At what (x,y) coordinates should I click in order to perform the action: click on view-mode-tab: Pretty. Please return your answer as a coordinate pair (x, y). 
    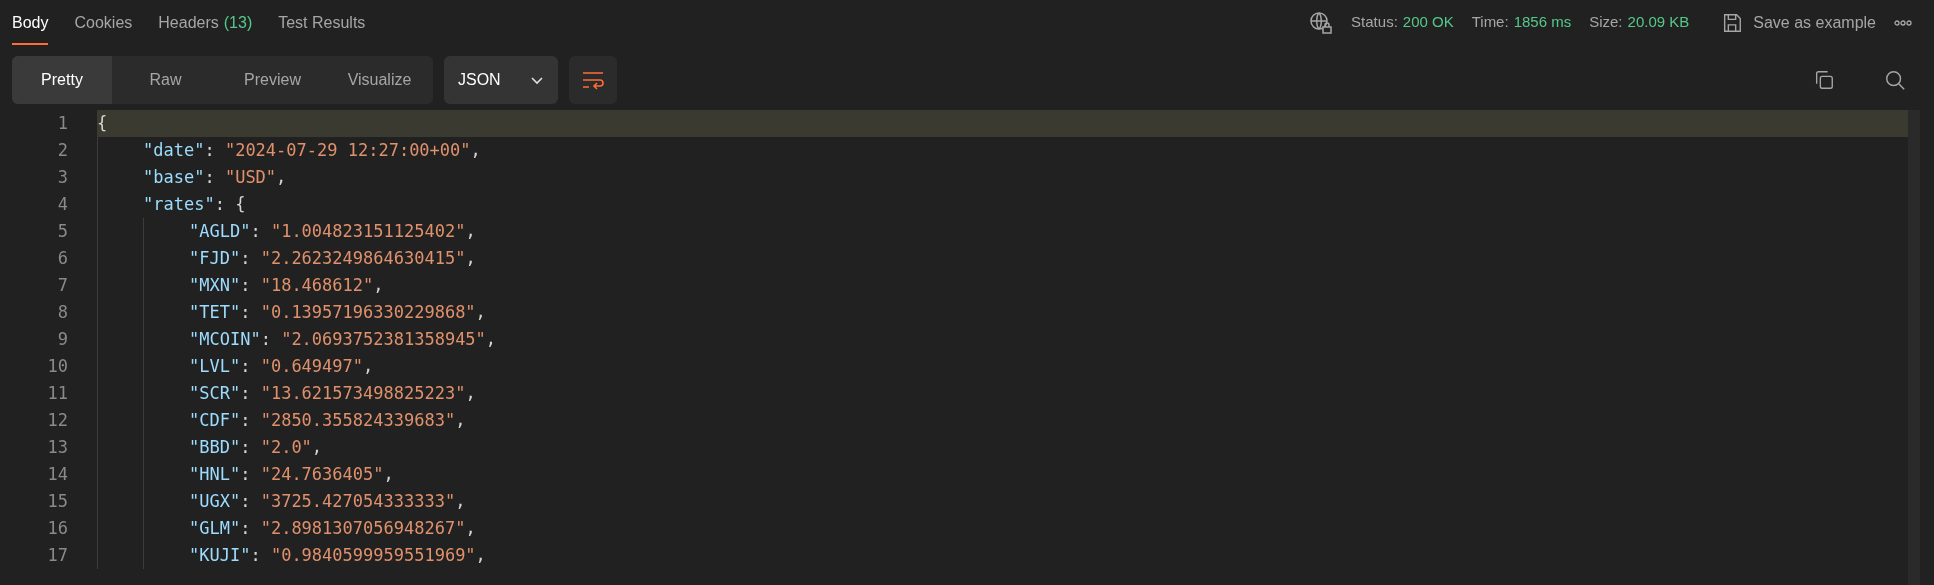
    Looking at the image, I should click on (62, 80).